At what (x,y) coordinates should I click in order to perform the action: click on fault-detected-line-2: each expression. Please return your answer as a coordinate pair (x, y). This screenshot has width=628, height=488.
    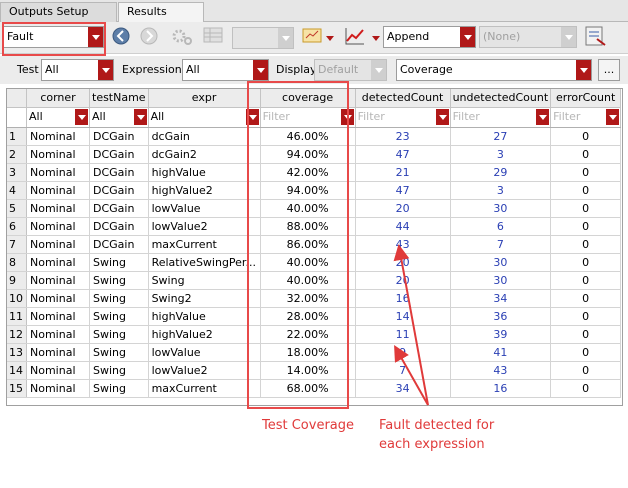
    Looking at the image, I should click on (432, 444).